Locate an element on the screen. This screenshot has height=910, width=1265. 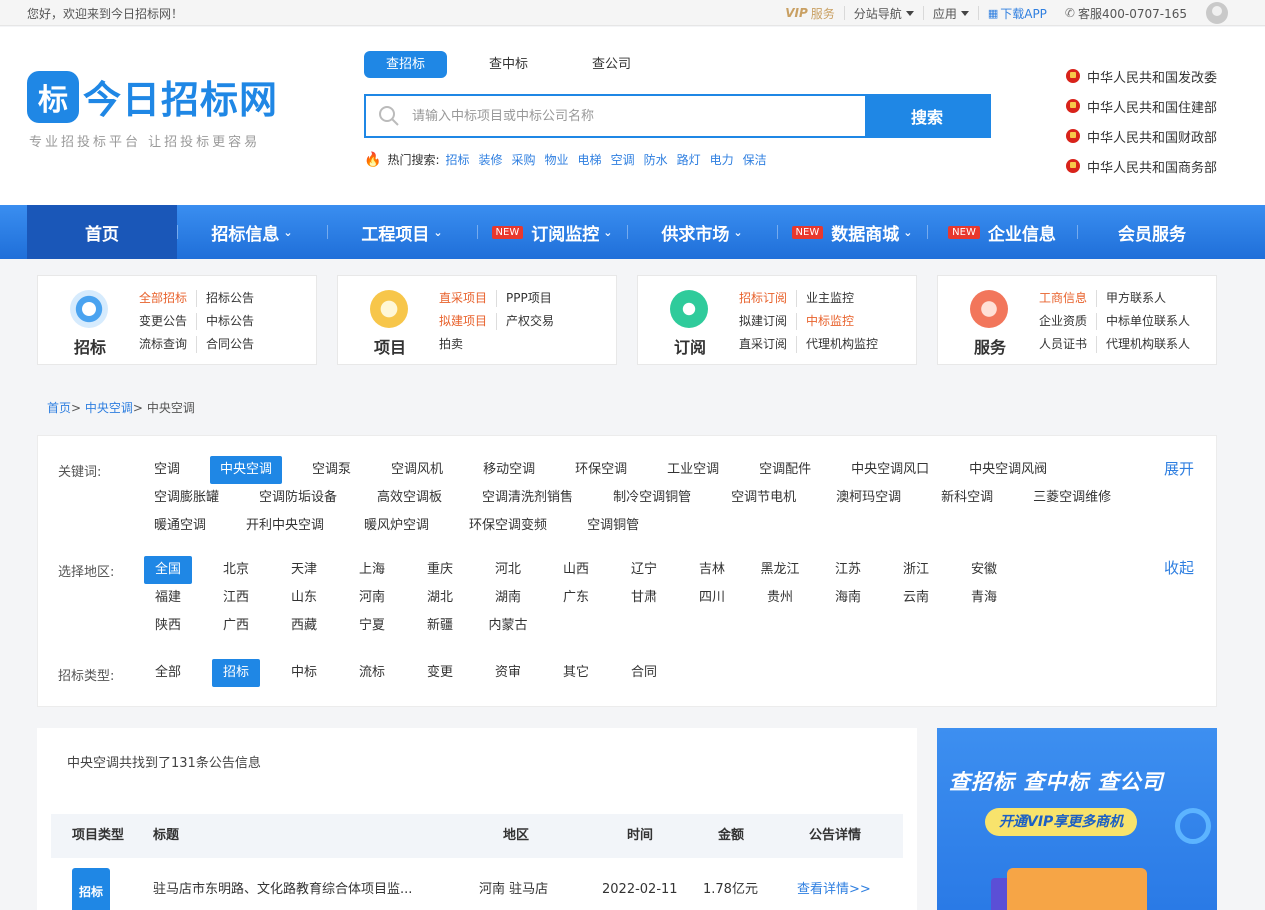
card-link: 企业资质 is located at coordinates (1067, 321).